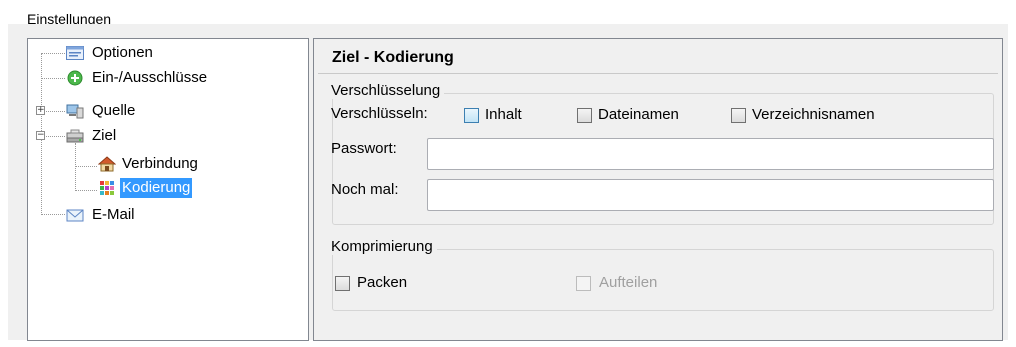 This screenshot has height=347, width=1016. What do you see at coordinates (471, 115) in the screenshot?
I see `encrypt-content-checkbox` at bounding box center [471, 115].